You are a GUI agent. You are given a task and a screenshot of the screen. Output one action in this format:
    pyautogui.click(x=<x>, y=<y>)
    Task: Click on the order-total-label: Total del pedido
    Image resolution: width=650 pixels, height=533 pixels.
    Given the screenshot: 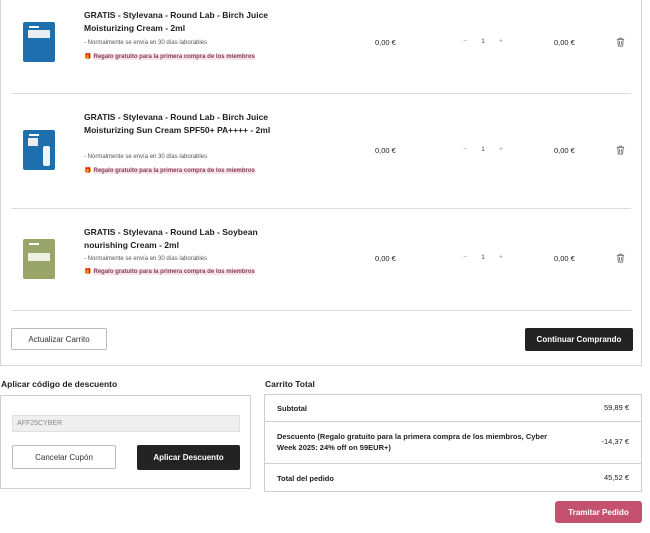 What is the action you would take?
    pyautogui.click(x=305, y=478)
    